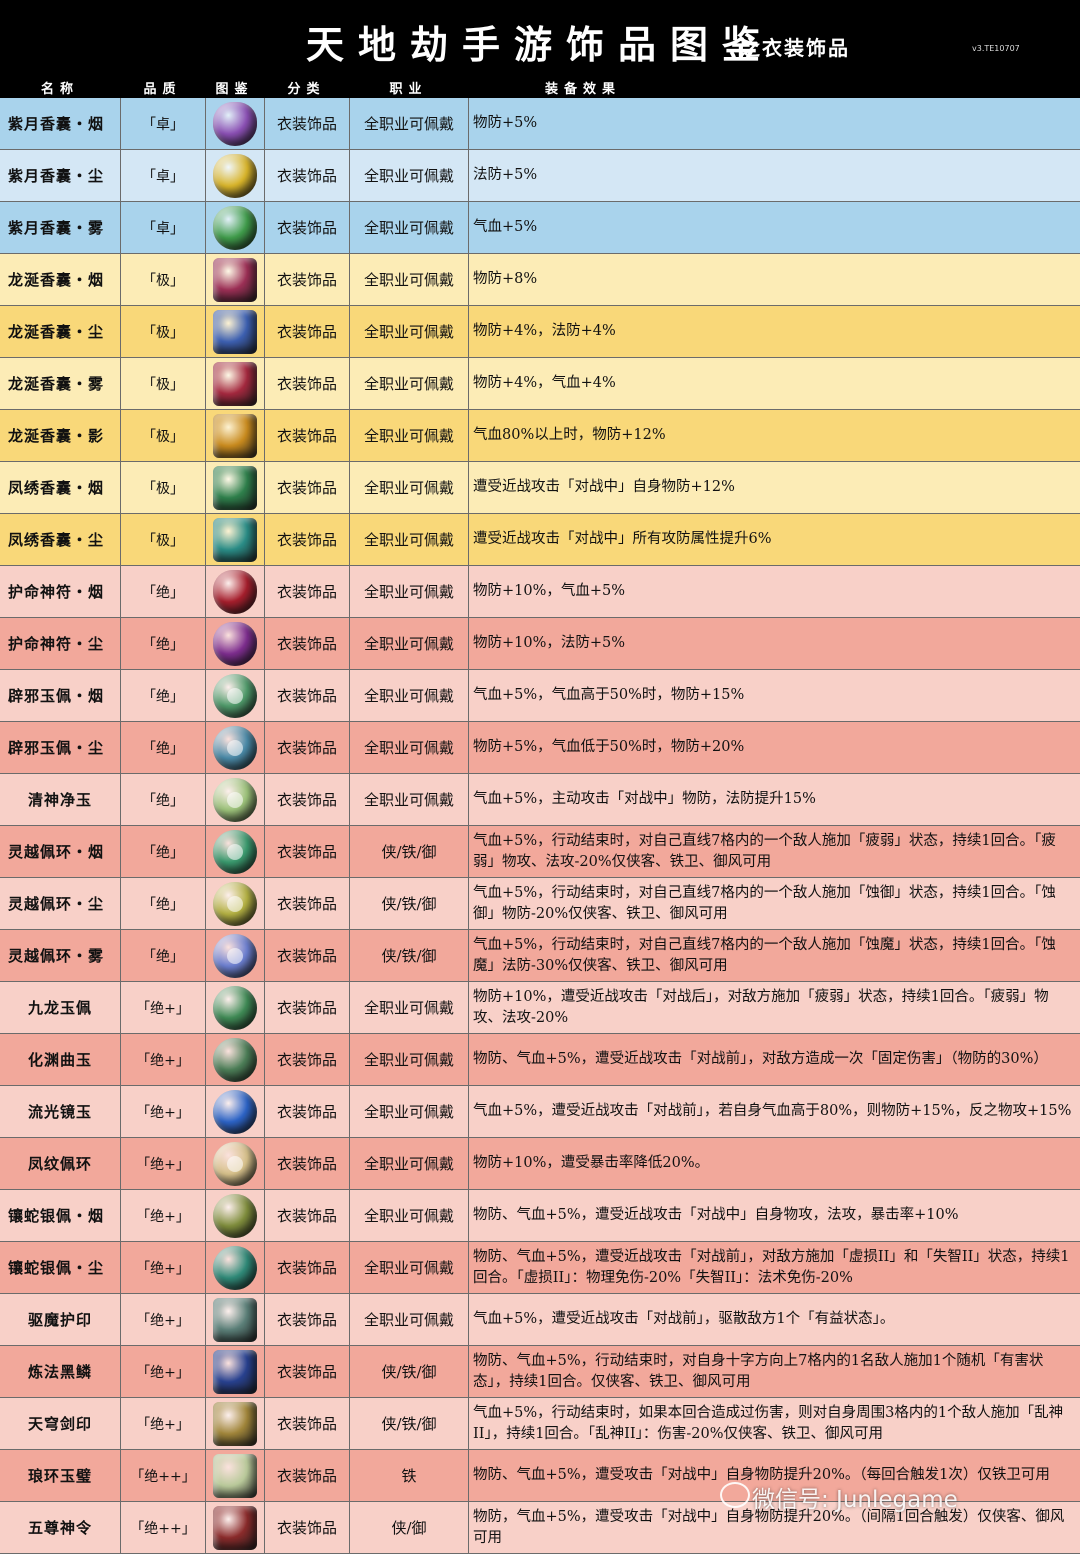 This screenshot has width=1080, height=1554. I want to click on black-scale-icon, so click(235, 1371).